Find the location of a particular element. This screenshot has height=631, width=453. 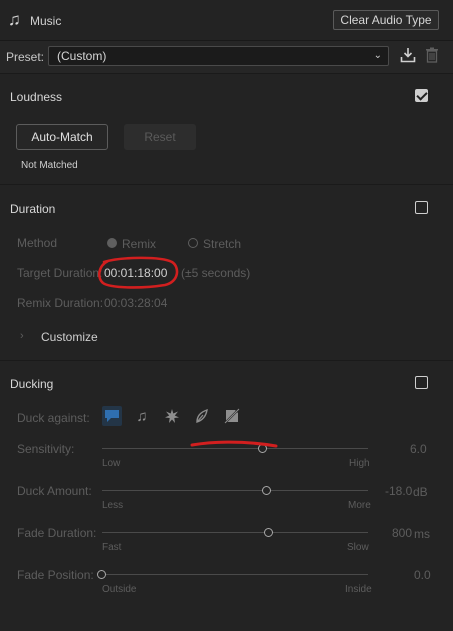

fade-duration-slider-track is located at coordinates (235, 532).